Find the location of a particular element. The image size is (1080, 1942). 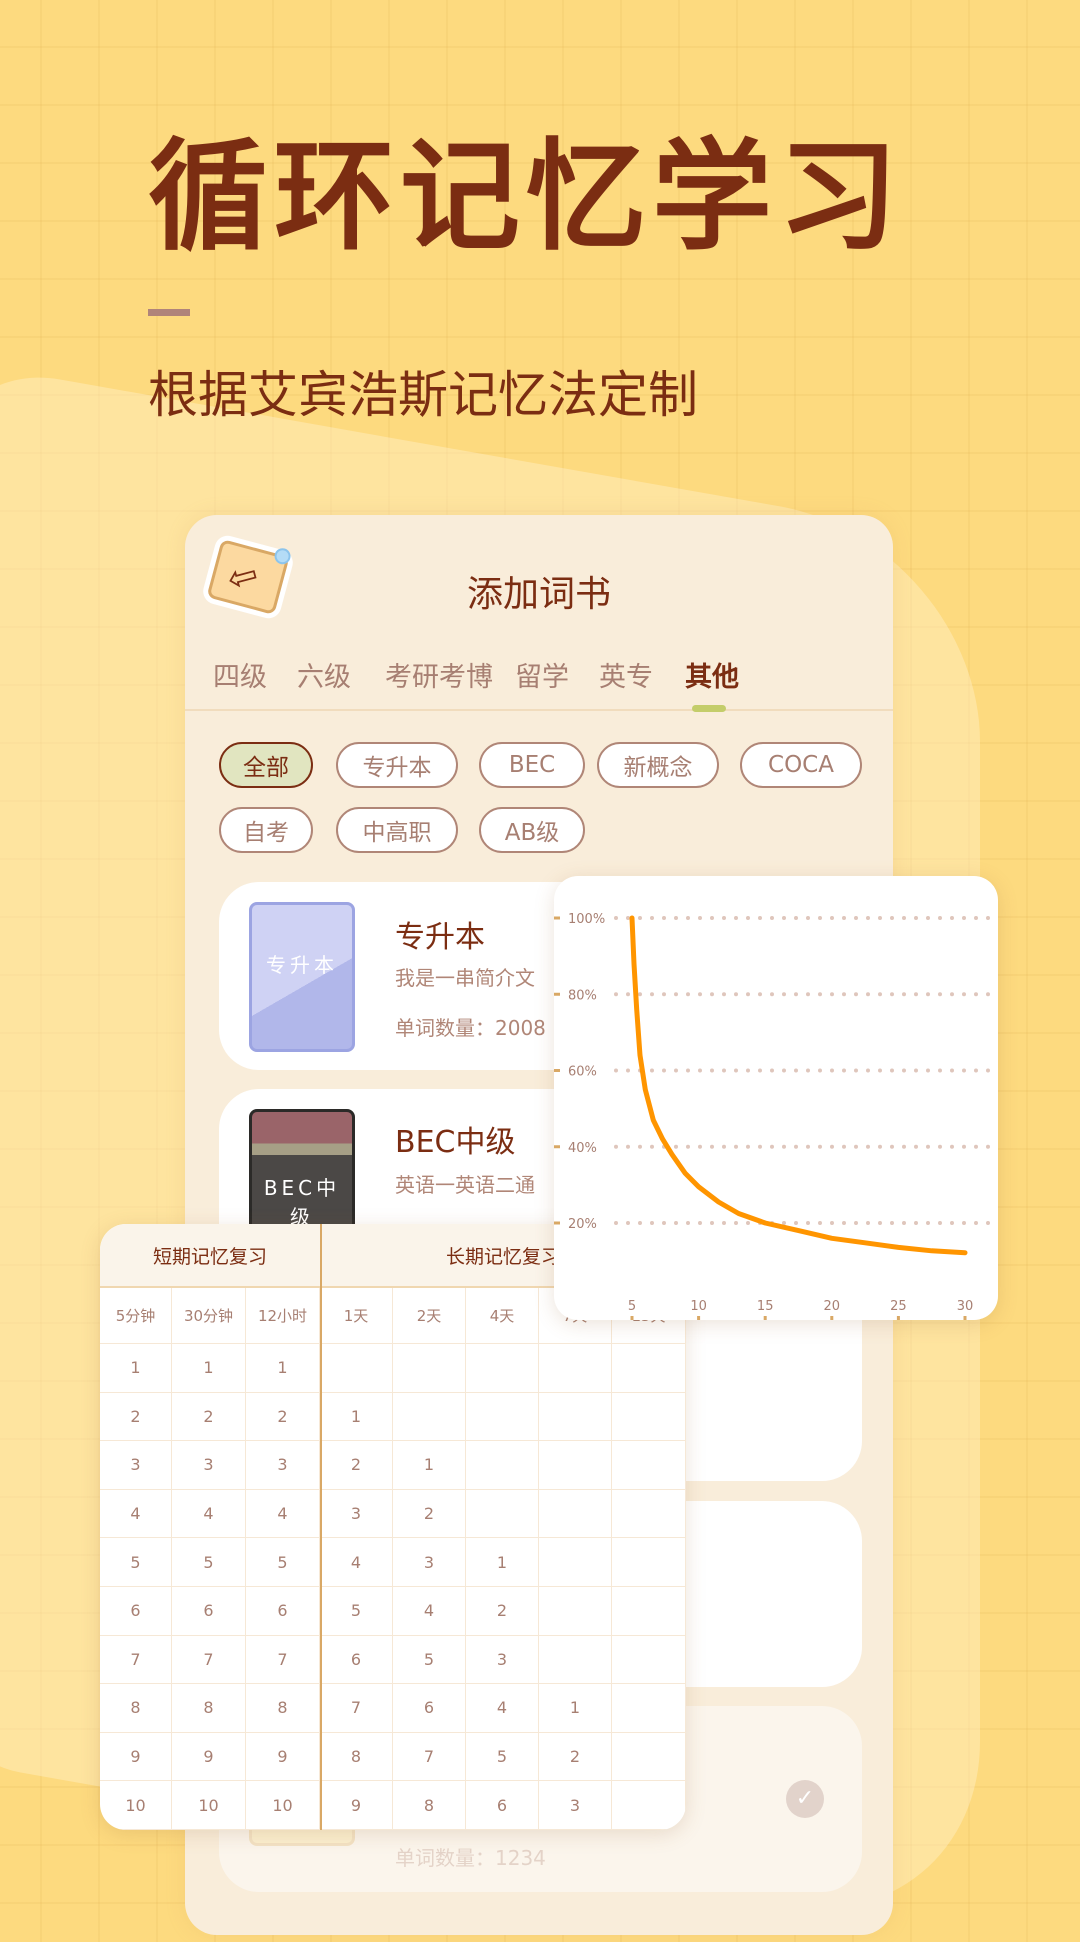

selected-check-icon: ✓ is located at coordinates (805, 1799).